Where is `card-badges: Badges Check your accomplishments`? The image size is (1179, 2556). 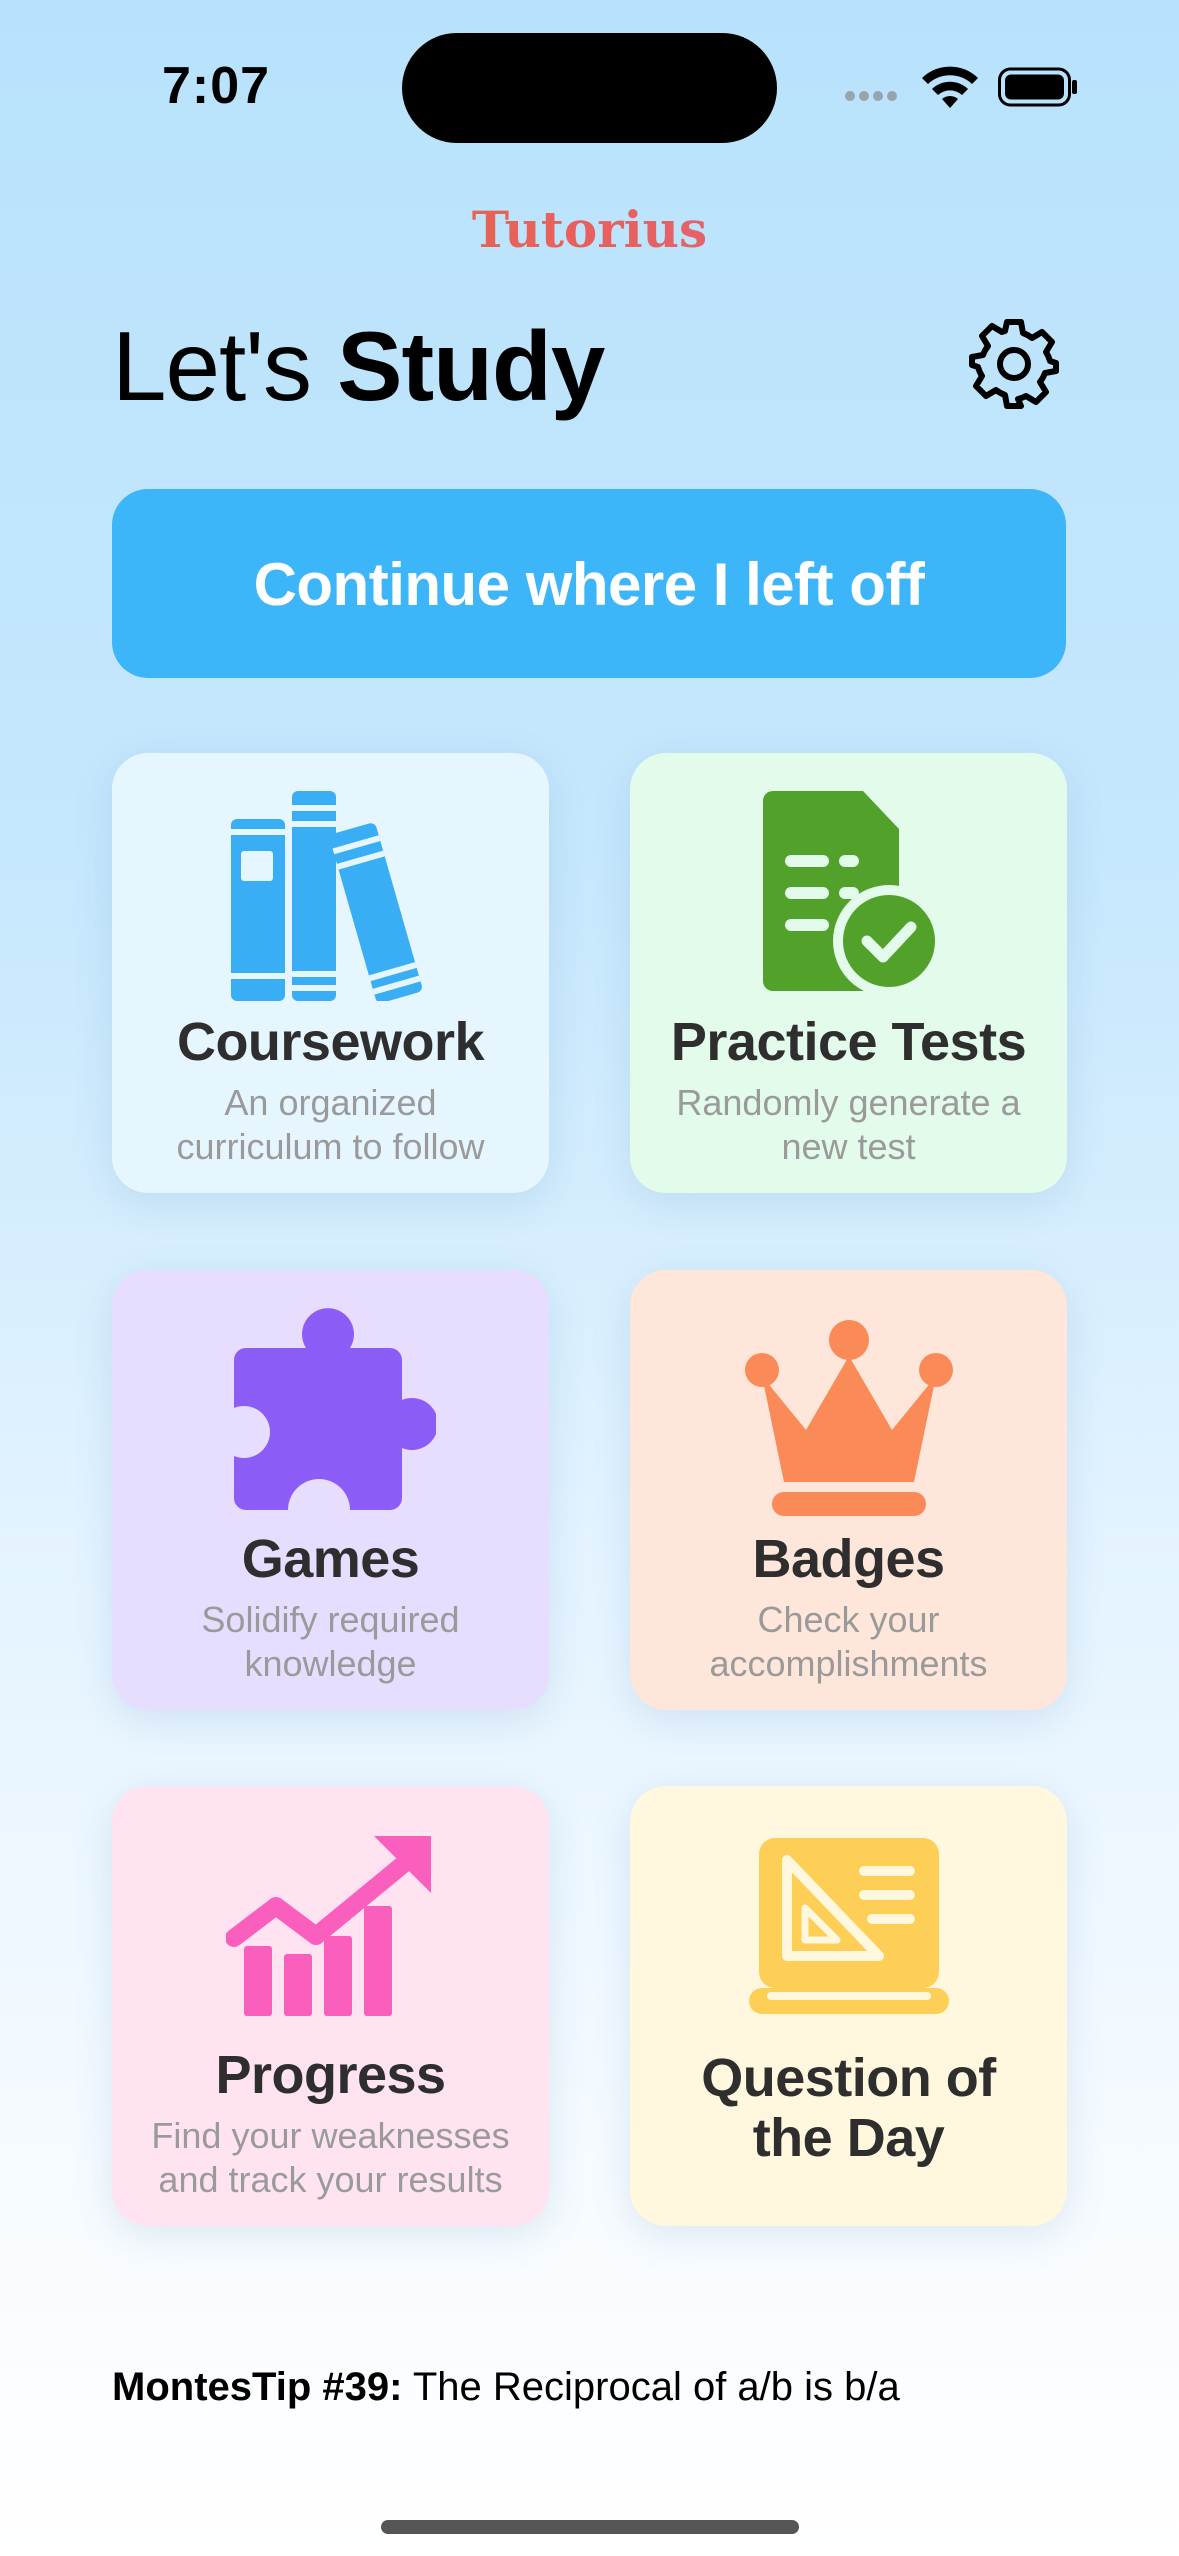
card-badges: Badges Check your accomplishments is located at coordinates (848, 1490).